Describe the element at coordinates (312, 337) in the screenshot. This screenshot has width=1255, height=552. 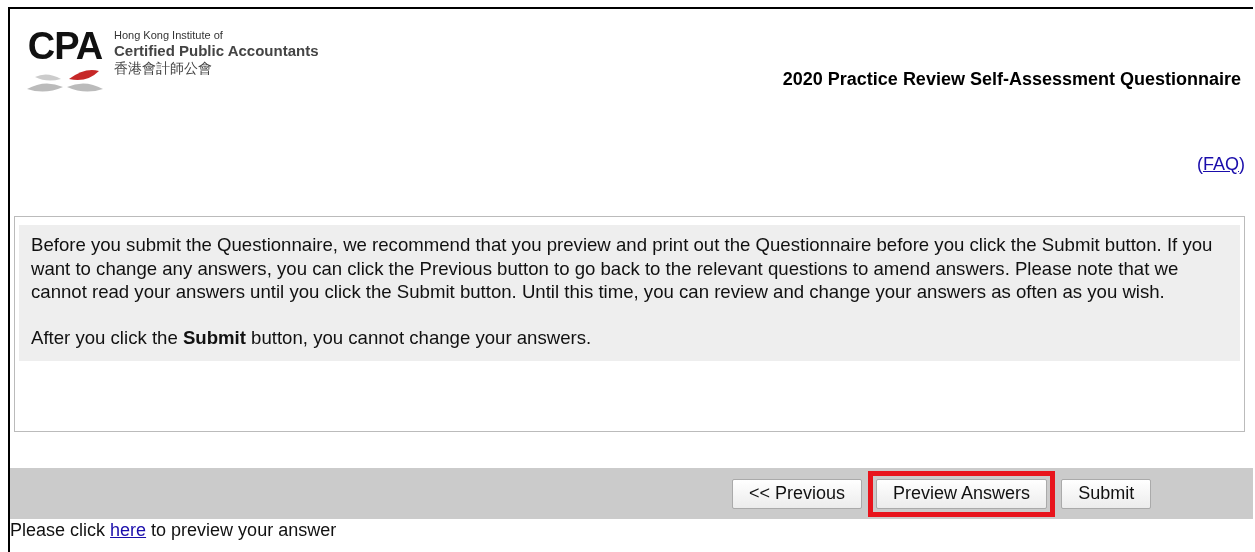
I see `notice-text: After you click the Submit button, you cannot change your answers.` at that location.